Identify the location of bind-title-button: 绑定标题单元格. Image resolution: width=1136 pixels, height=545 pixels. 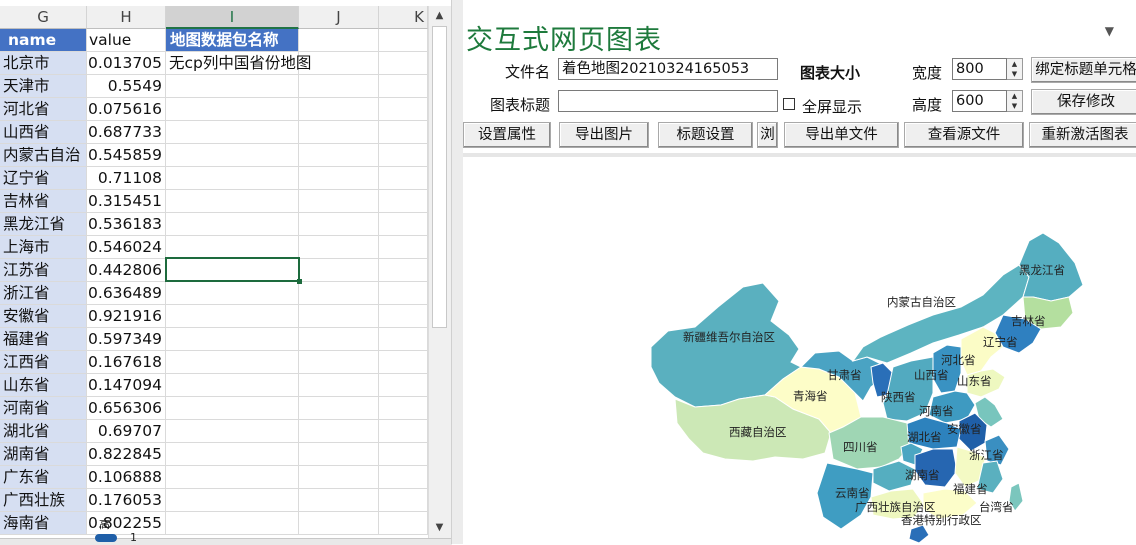
(1083, 70).